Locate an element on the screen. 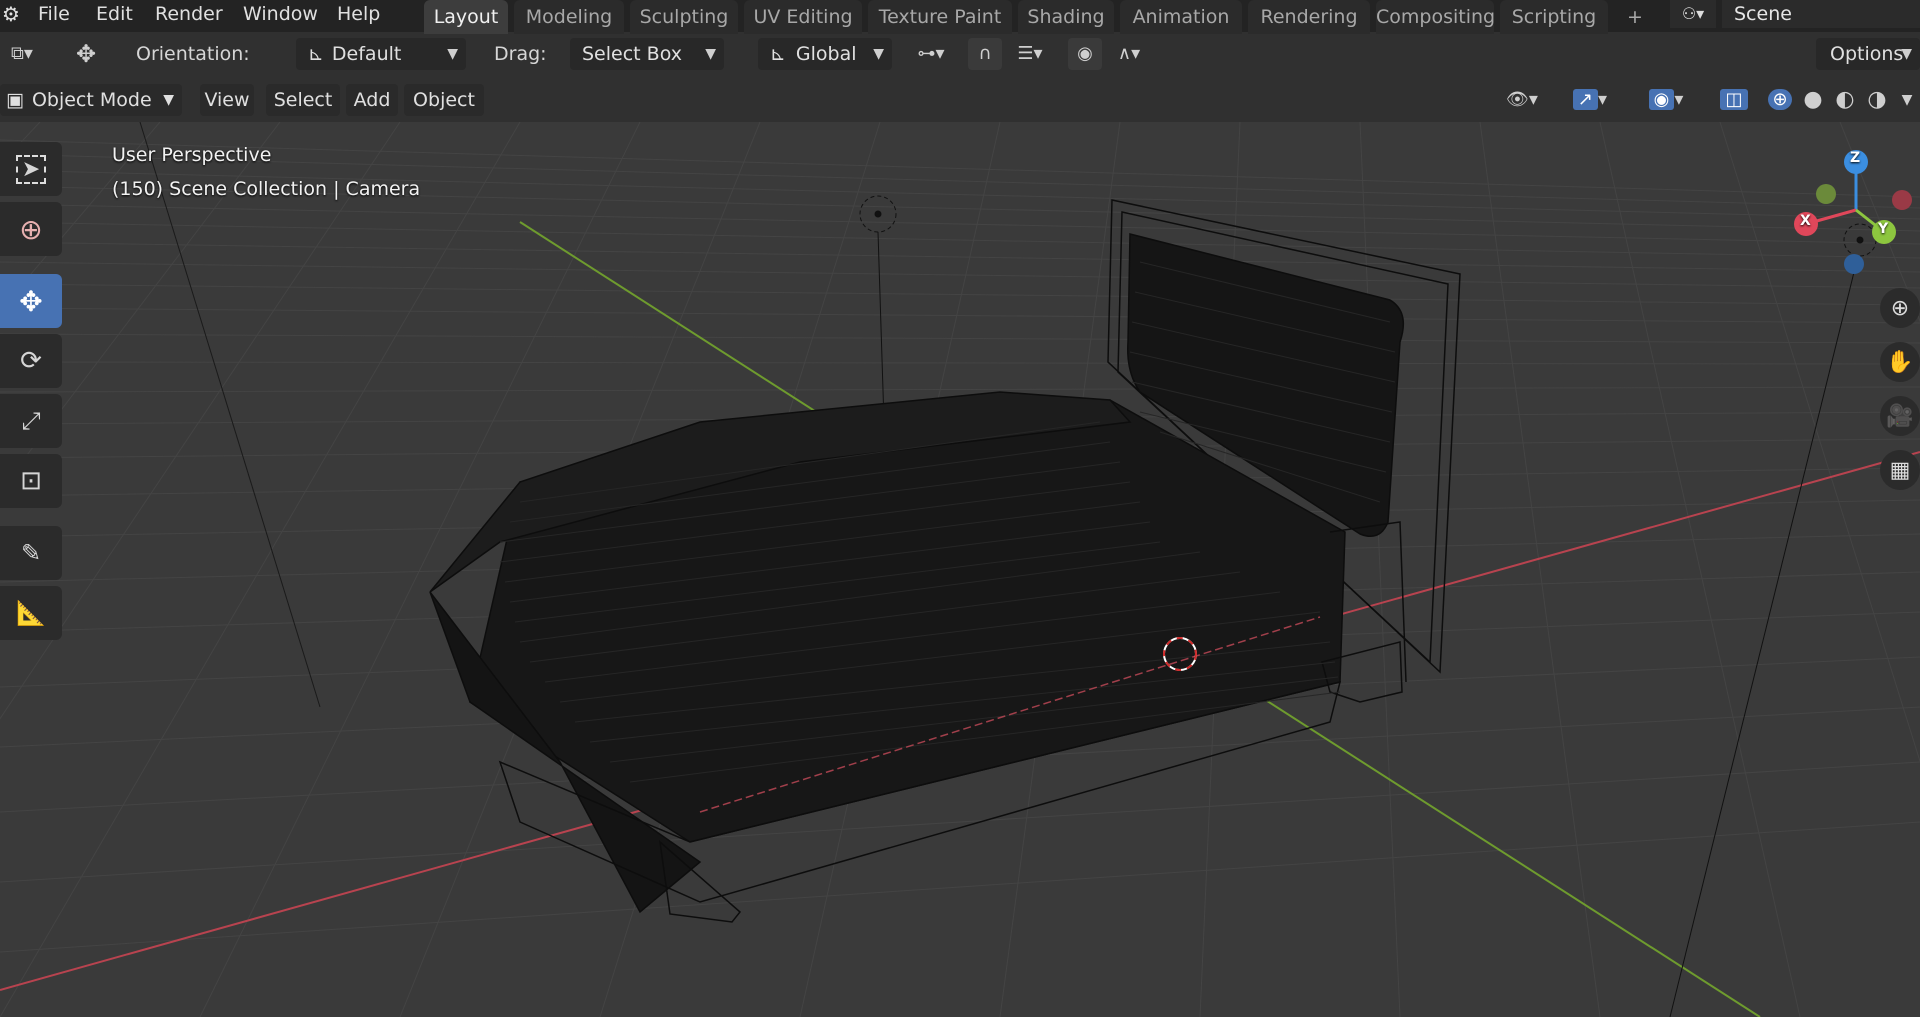  transform-tool: ⊡ is located at coordinates (31, 481).